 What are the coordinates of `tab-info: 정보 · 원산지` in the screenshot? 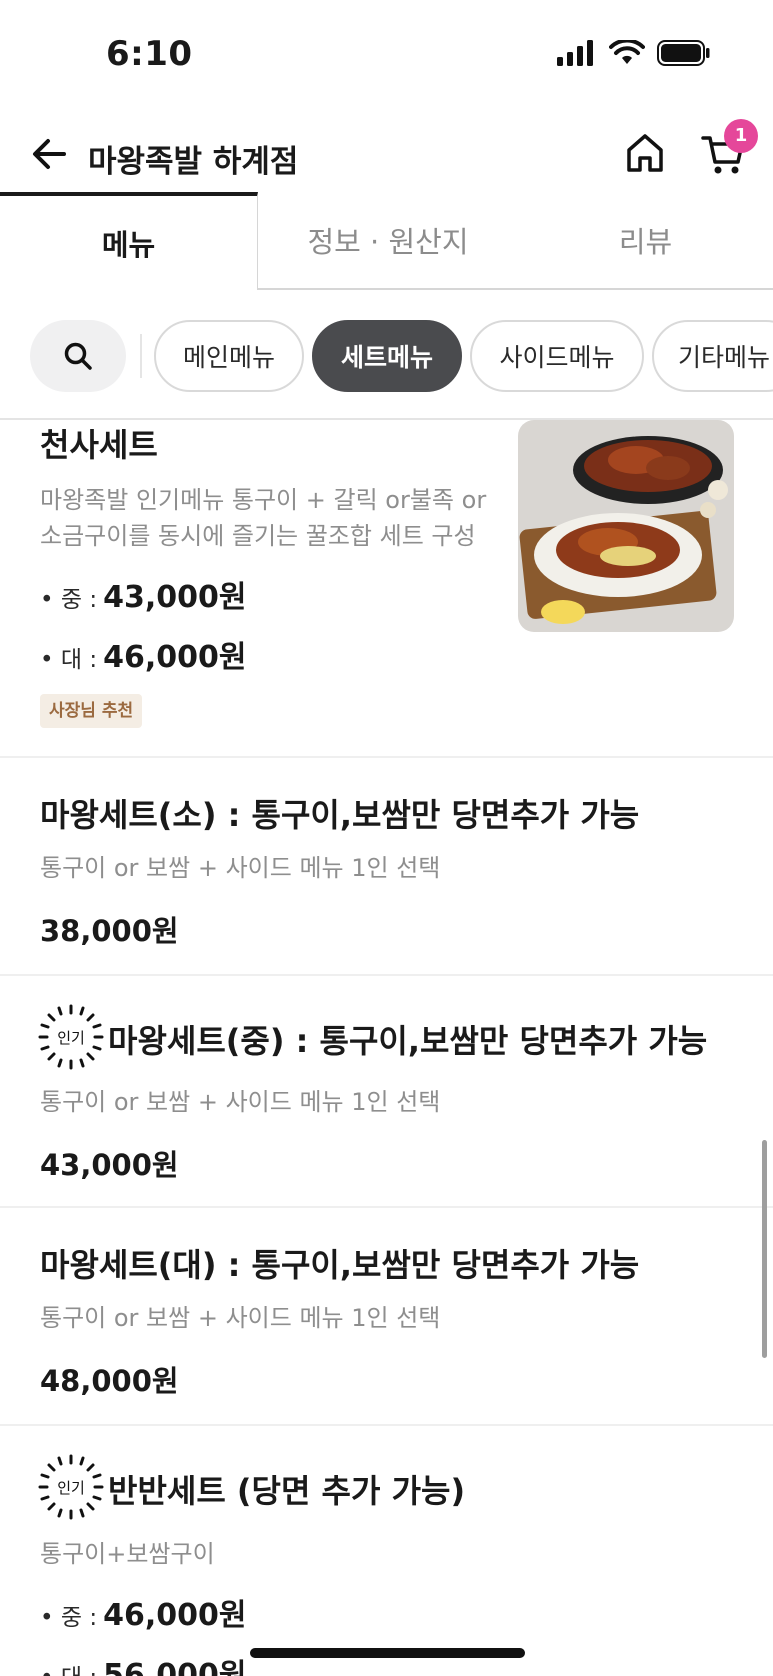 It's located at (388, 241).